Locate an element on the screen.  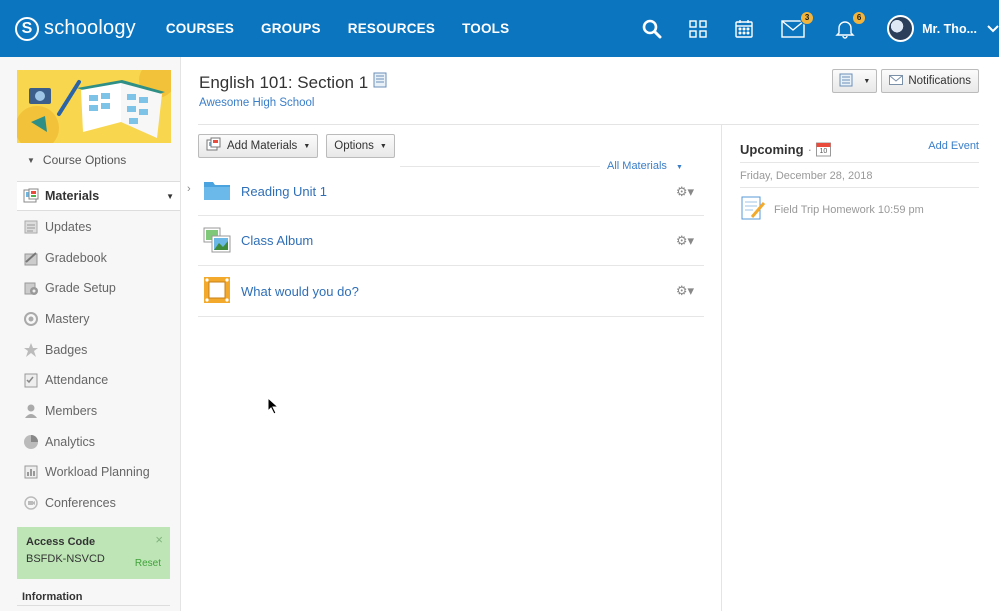
sidebar-item-conferences: Conferences is located at coordinates (98, 503).